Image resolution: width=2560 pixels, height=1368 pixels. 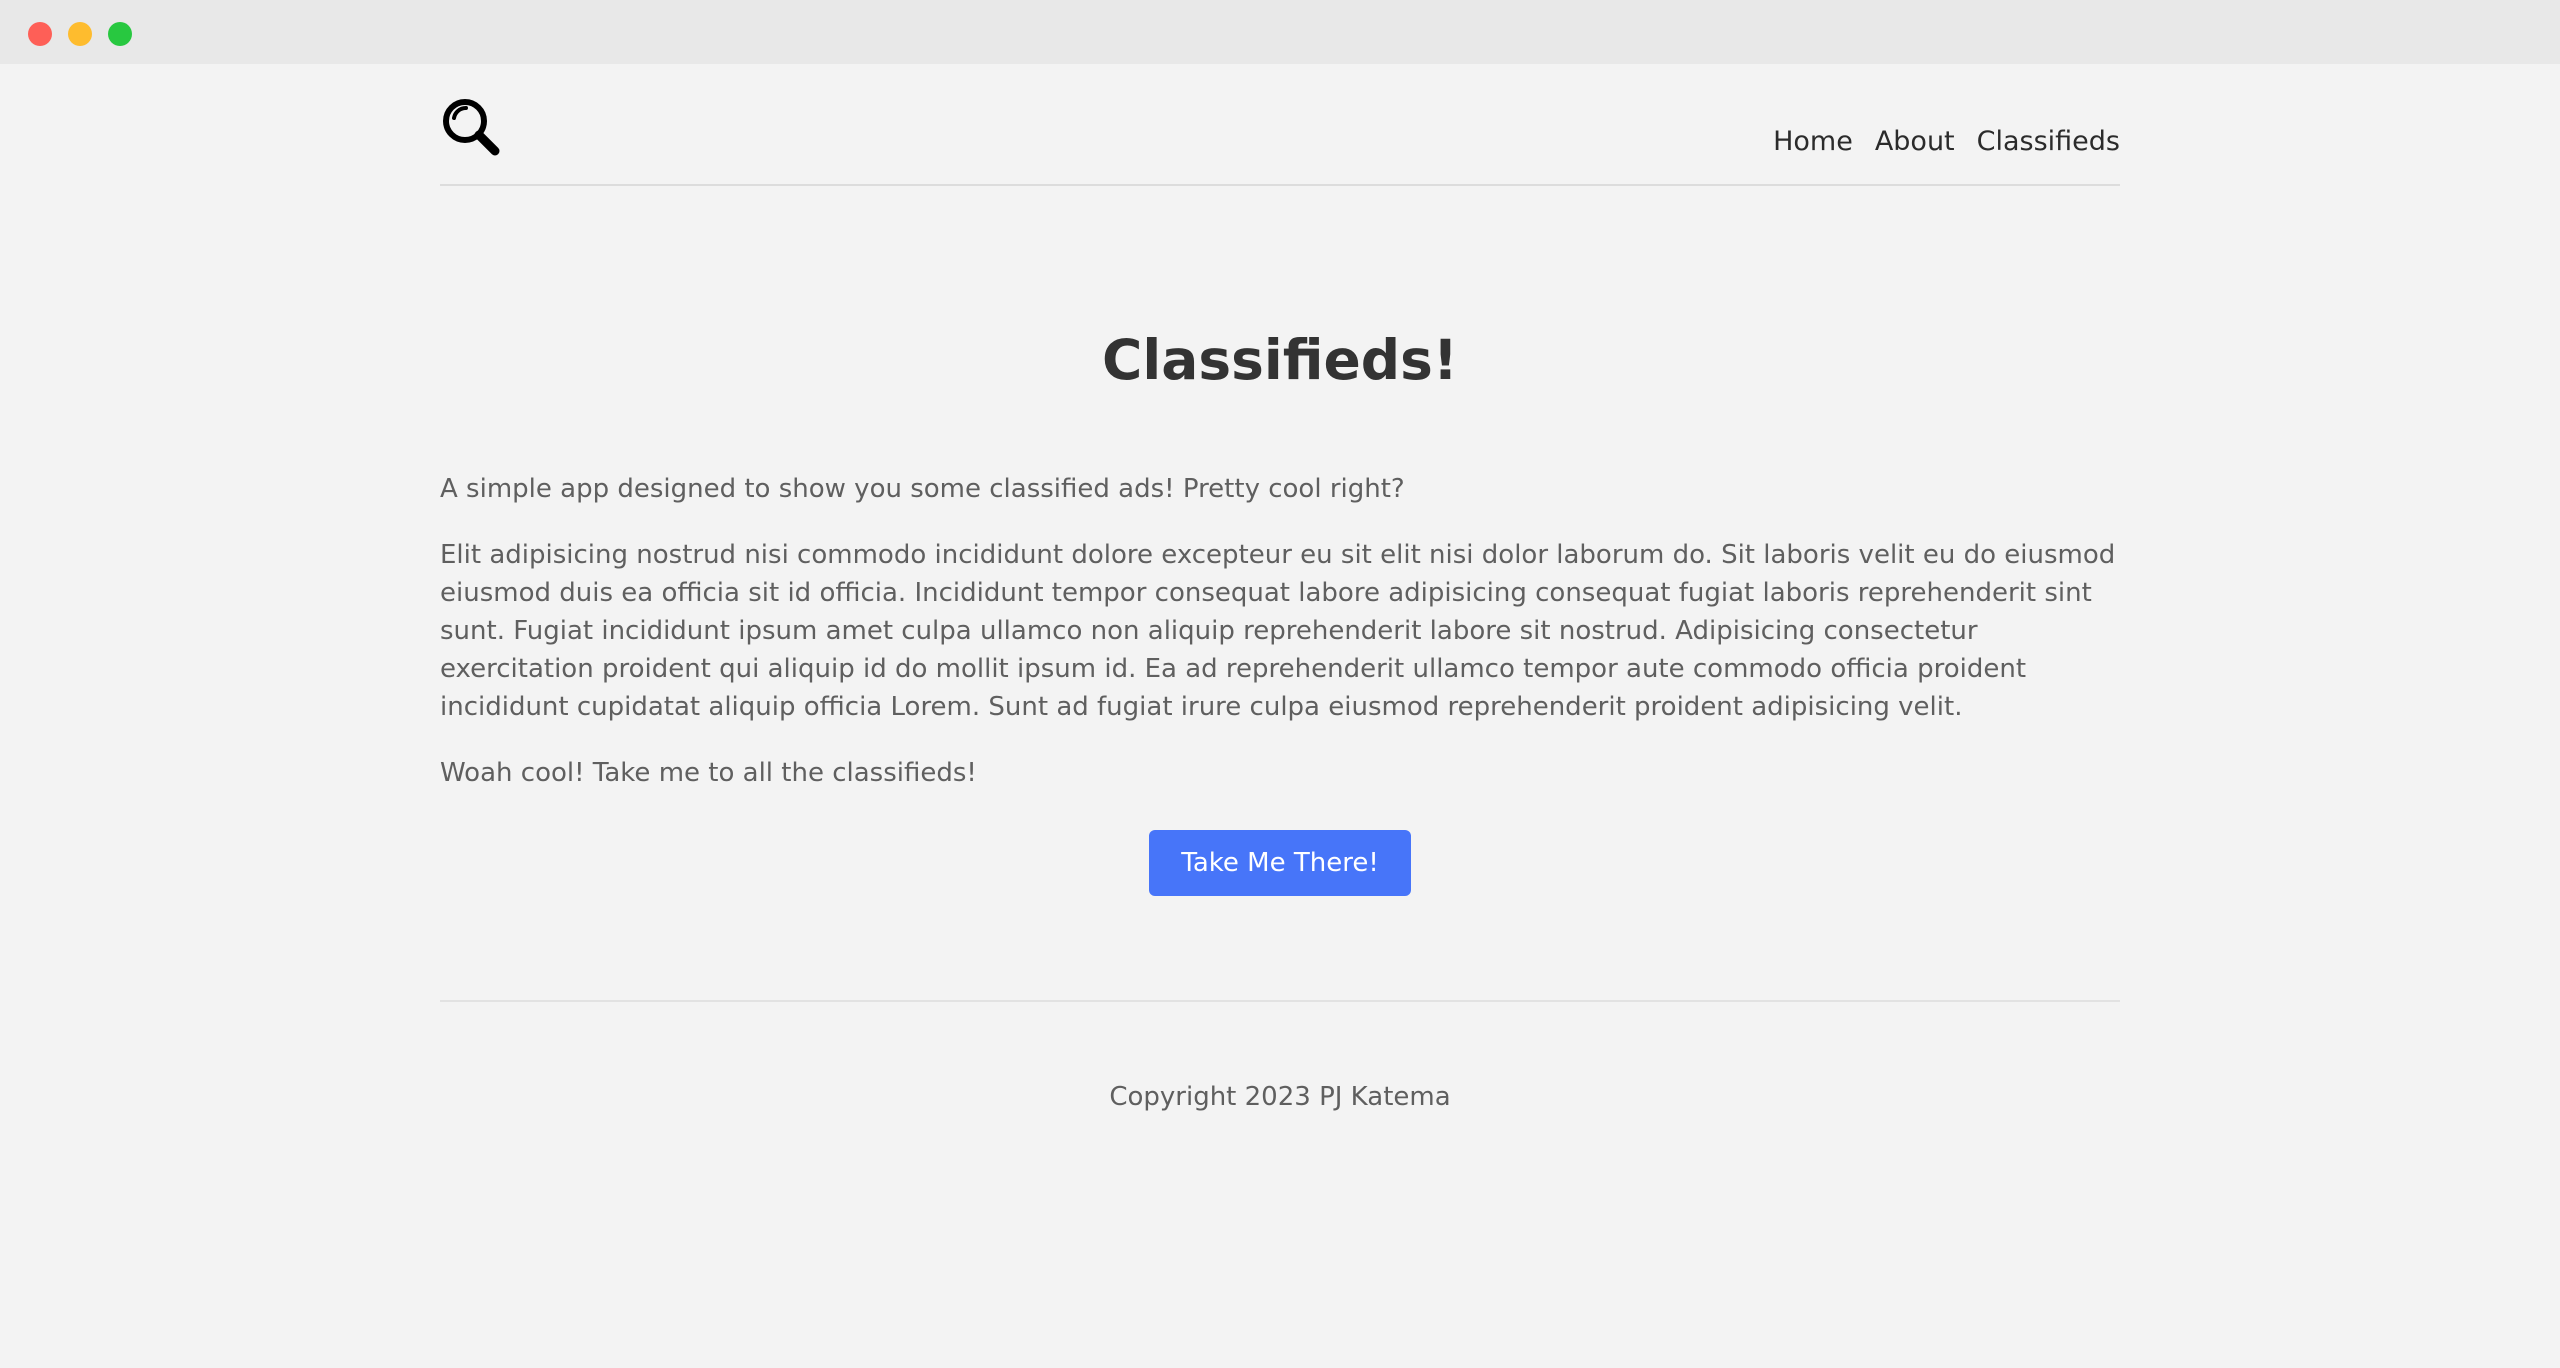 What do you see at coordinates (80, 34) in the screenshot?
I see `minimize-window-button` at bounding box center [80, 34].